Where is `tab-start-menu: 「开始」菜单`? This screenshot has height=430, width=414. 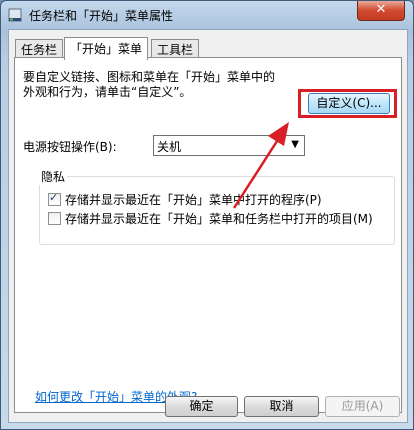 tab-start-menu: 「开始」菜单 is located at coordinates (106, 48).